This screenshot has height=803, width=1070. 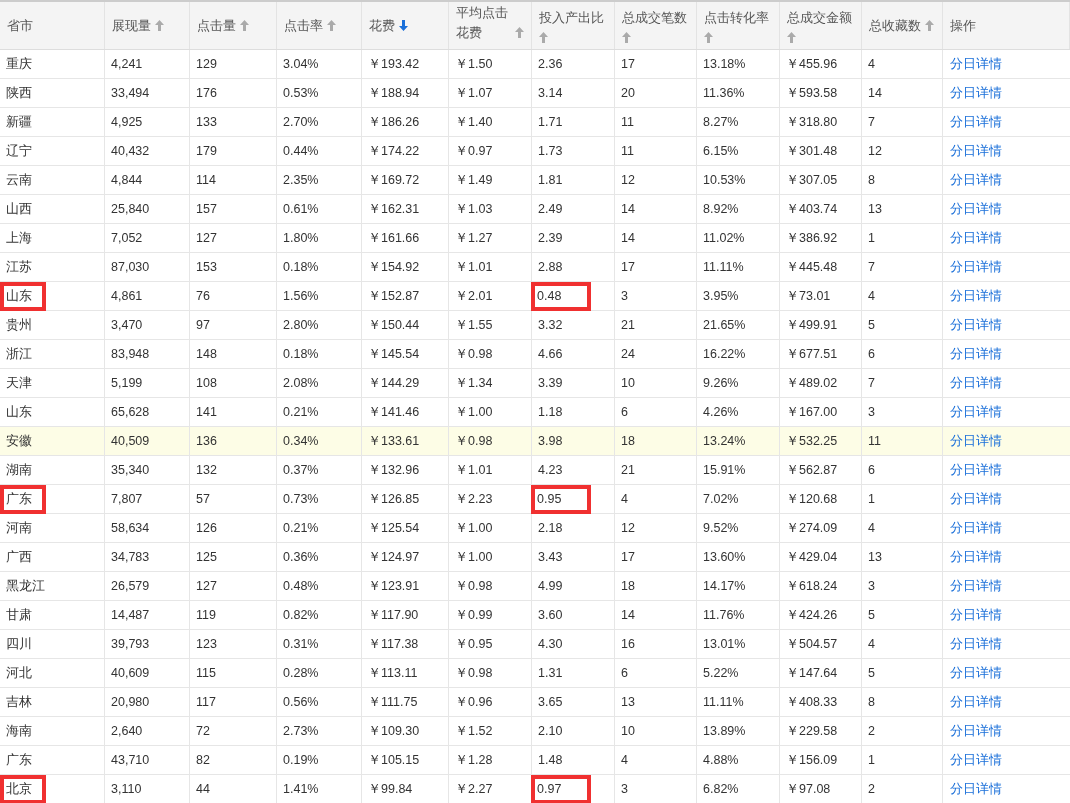 What do you see at coordinates (738, 25) in the screenshot?
I see `column-header: 点击转化率` at bounding box center [738, 25].